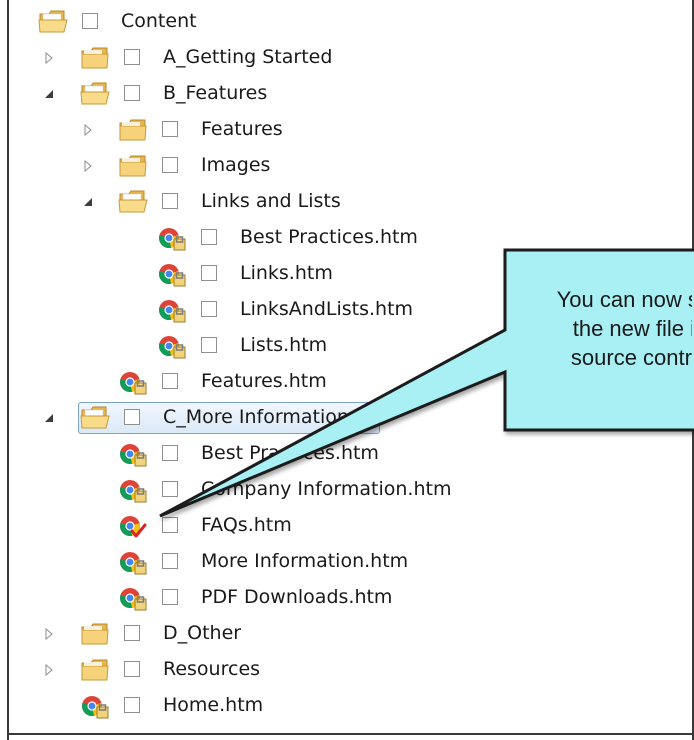 This screenshot has height=740, width=694. Describe the element at coordinates (347, 634) in the screenshot. I see `tree-folder-row: D_Other` at that location.